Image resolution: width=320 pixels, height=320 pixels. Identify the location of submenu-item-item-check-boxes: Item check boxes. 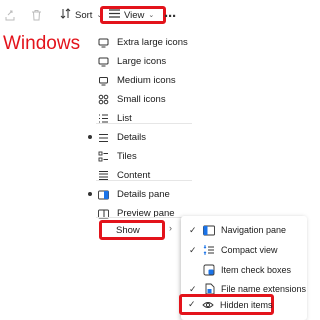
(244, 270).